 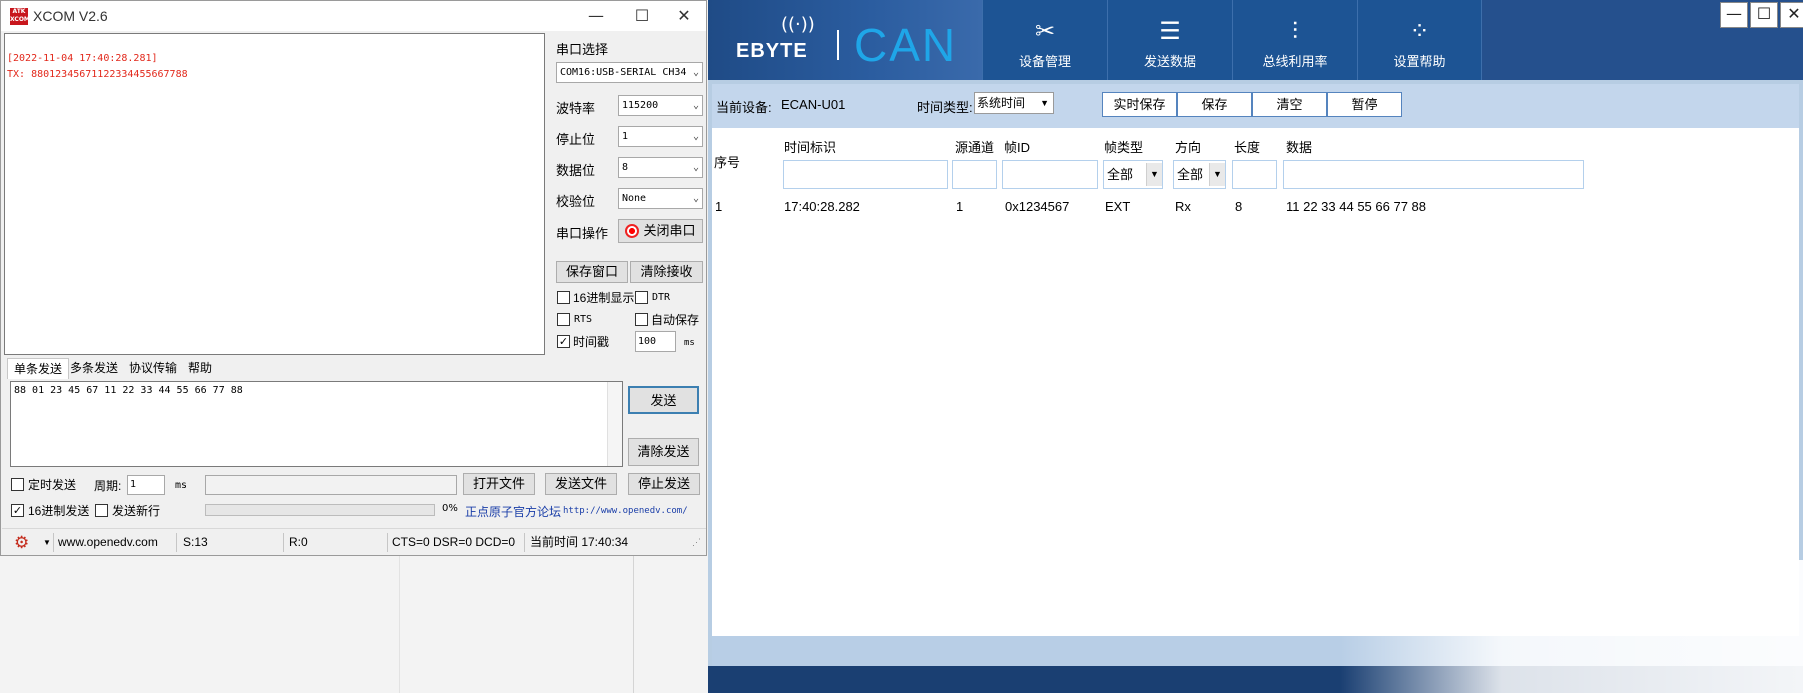 I want to click on data-filter-input, so click(x=1433, y=174).